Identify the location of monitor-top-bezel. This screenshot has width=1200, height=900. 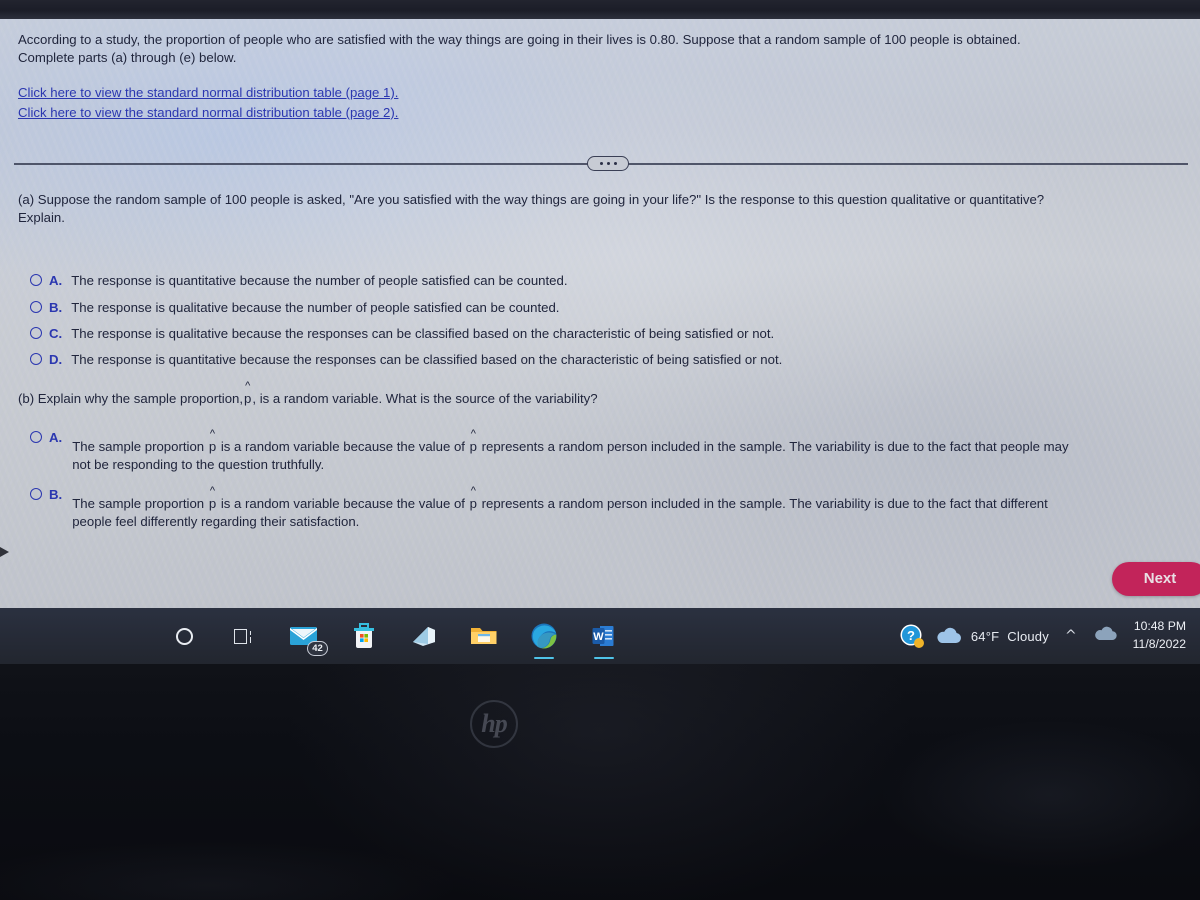
(600, 9).